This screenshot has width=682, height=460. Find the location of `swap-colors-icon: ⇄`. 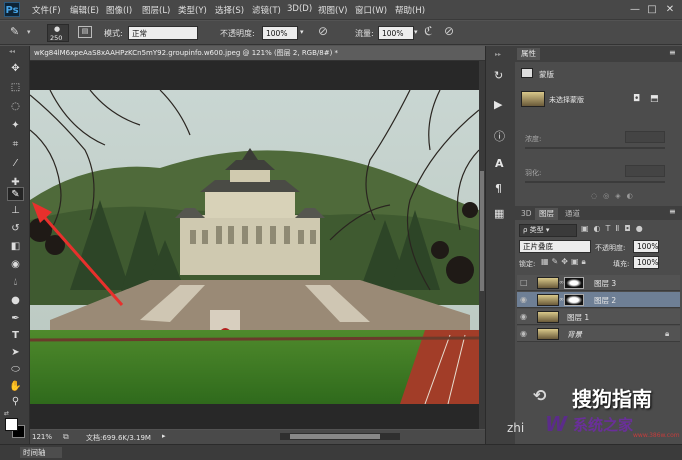

swap-colors-icon: ⇄ is located at coordinates (6, 413).